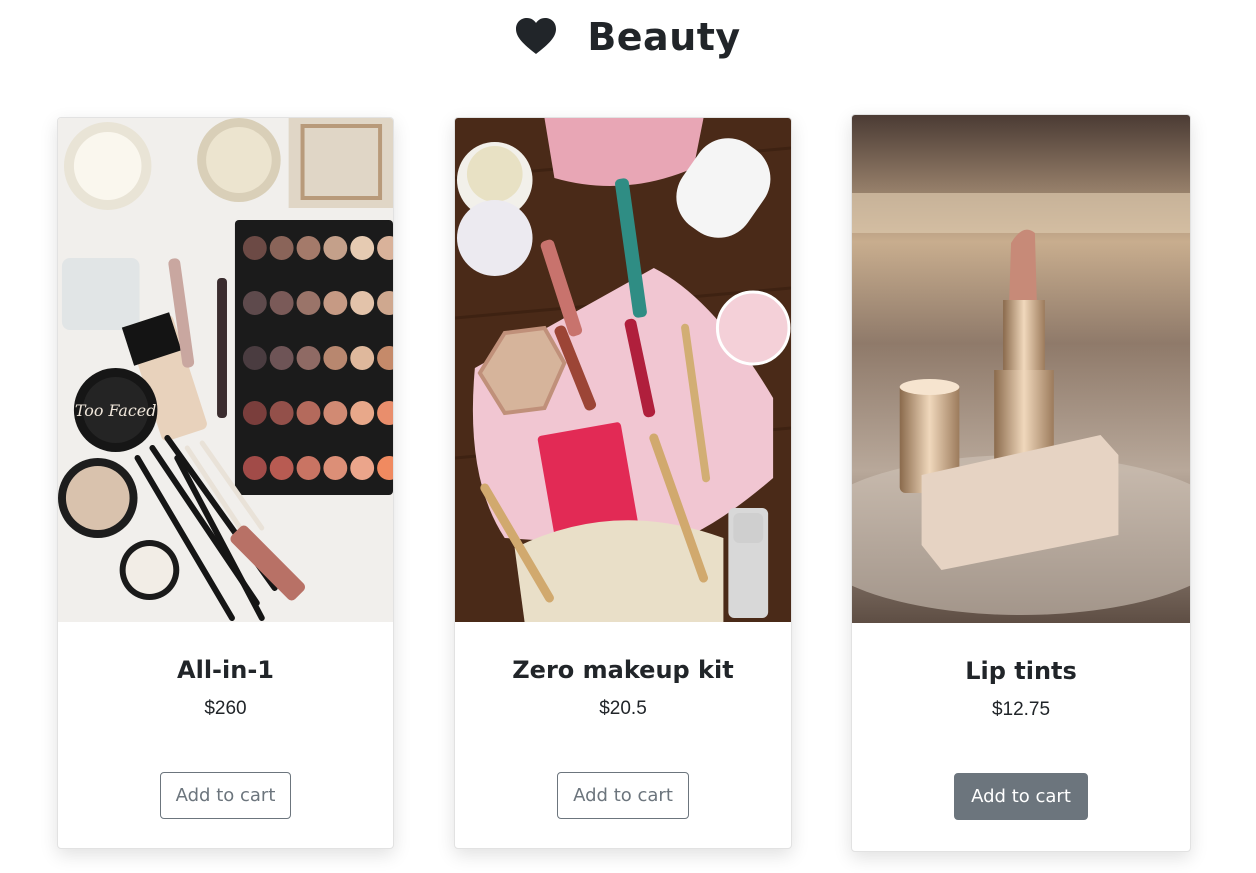 Image resolution: width=1256 pixels, height=873 pixels. Describe the element at coordinates (225, 708) in the screenshot. I see `product-price: $260` at that location.